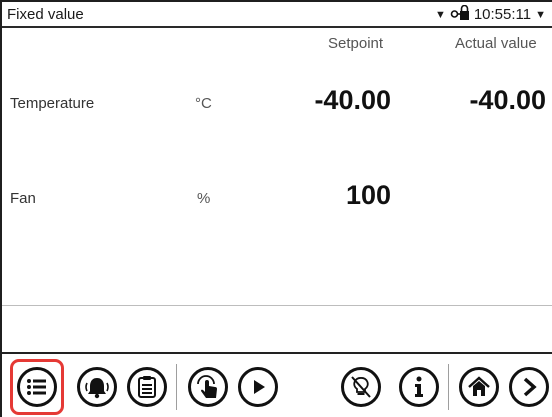 This screenshot has width=552, height=417. Describe the element at coordinates (502, 14) in the screenshot. I see `clock-time: 10:55:11` at that location.